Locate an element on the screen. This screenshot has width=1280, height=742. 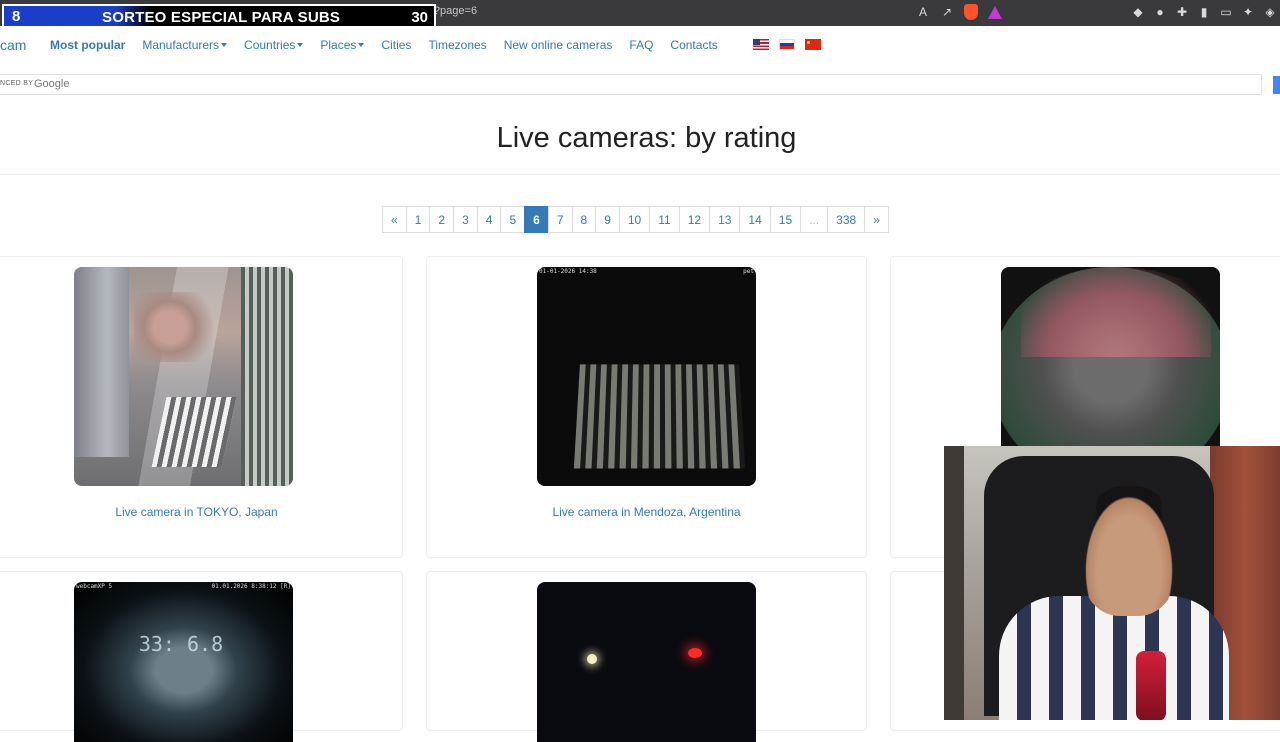
camera-card is located at coordinates (646, 651).